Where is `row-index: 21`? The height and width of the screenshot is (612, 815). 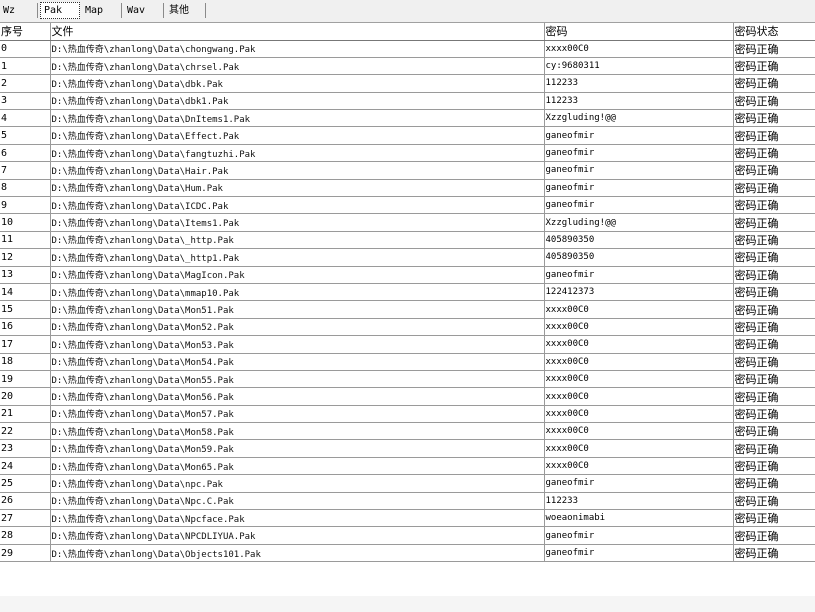 row-index: 21 is located at coordinates (25, 414).